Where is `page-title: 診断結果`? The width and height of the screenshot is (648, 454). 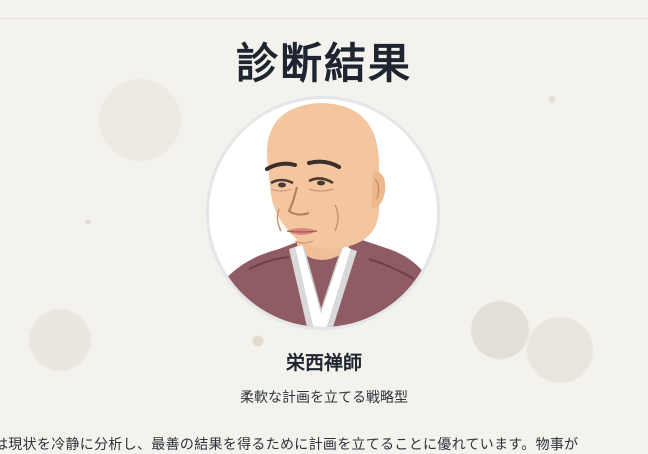
page-title: 診断結果 is located at coordinates (323, 63).